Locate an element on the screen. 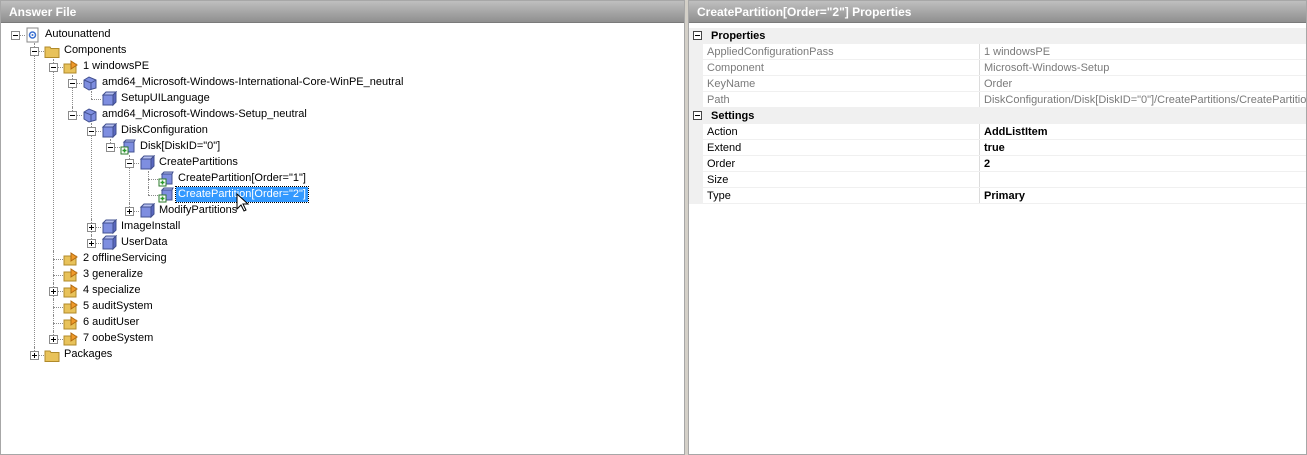 This screenshot has height=455, width=1307. property-row-component: Component Microsoft-Windows-Setup is located at coordinates (997, 68).